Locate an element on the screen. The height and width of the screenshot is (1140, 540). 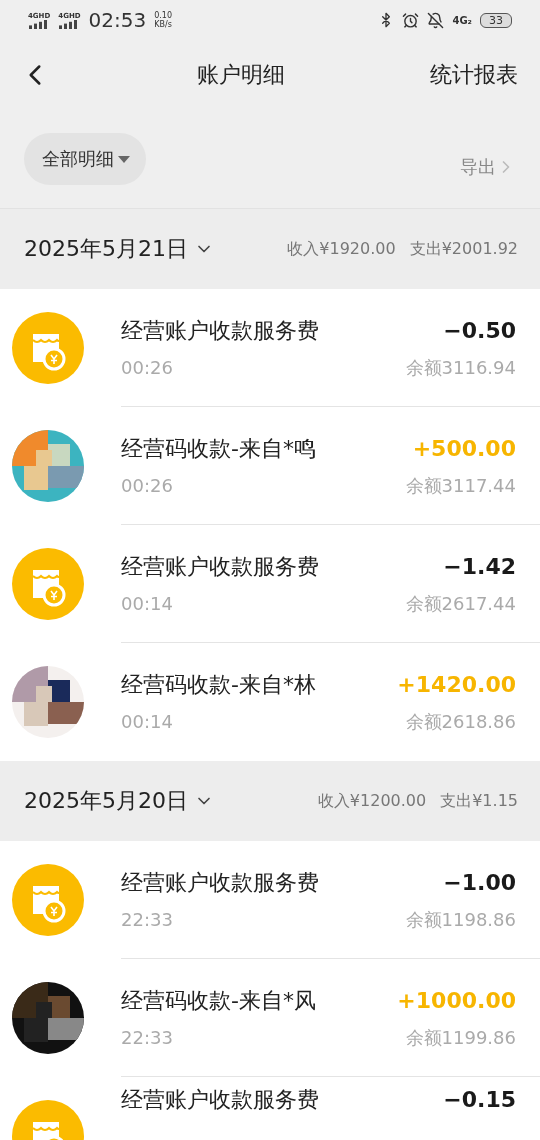
network-label: 4G₂ is located at coordinates (462, 20).